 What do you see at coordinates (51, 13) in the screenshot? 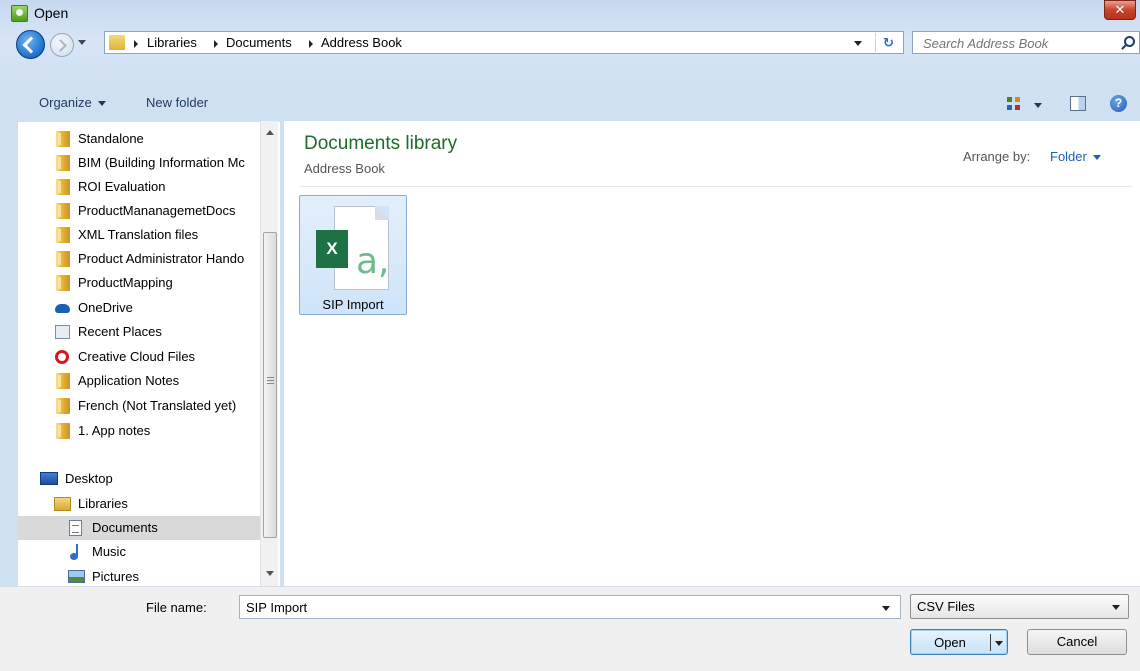
I see `window-title: Open` at bounding box center [51, 13].